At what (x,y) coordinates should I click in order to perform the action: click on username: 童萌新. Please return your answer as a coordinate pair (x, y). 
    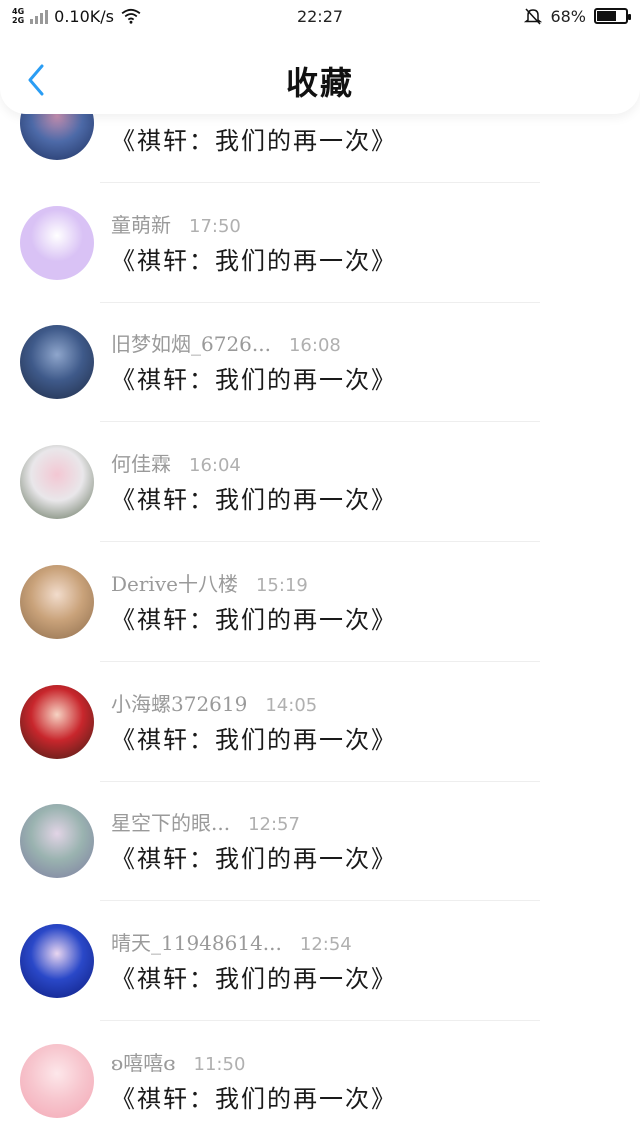
    Looking at the image, I should click on (141, 223).